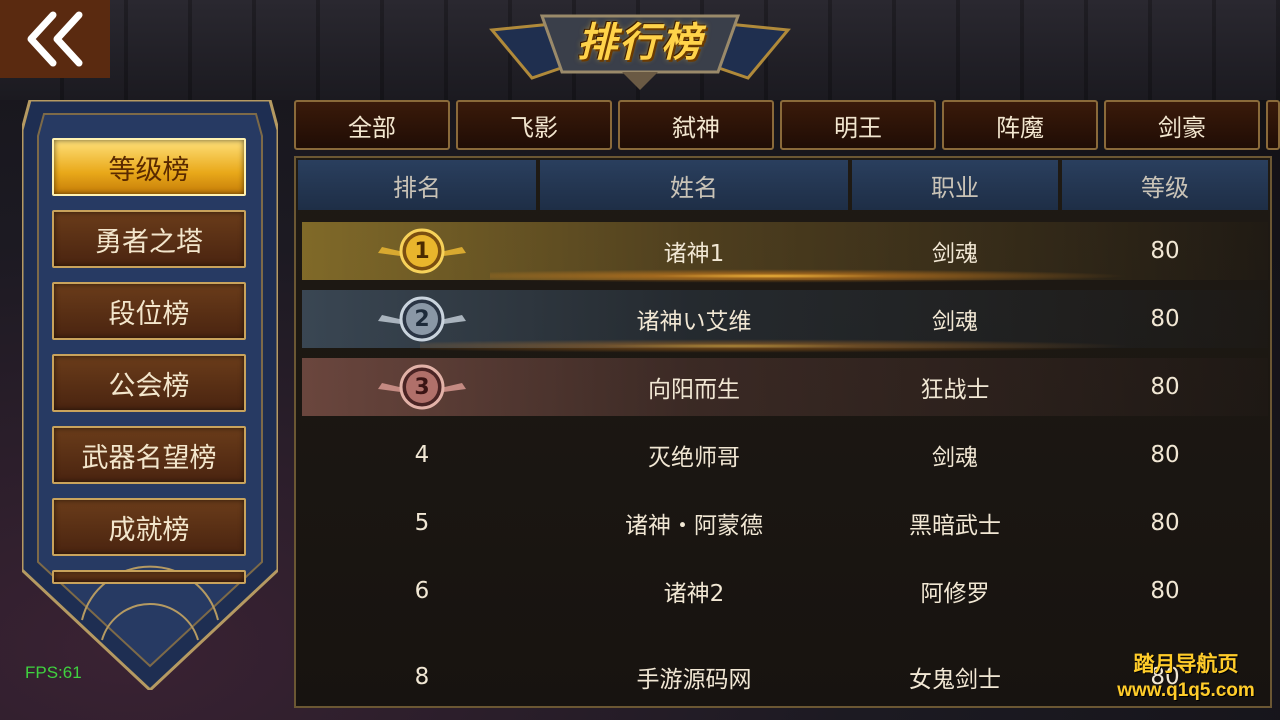 Image resolution: width=1280 pixels, height=720 pixels. Describe the element at coordinates (785, 591) in the screenshot. I see `table-row: 6 诸神2 阿修罗 80` at that location.